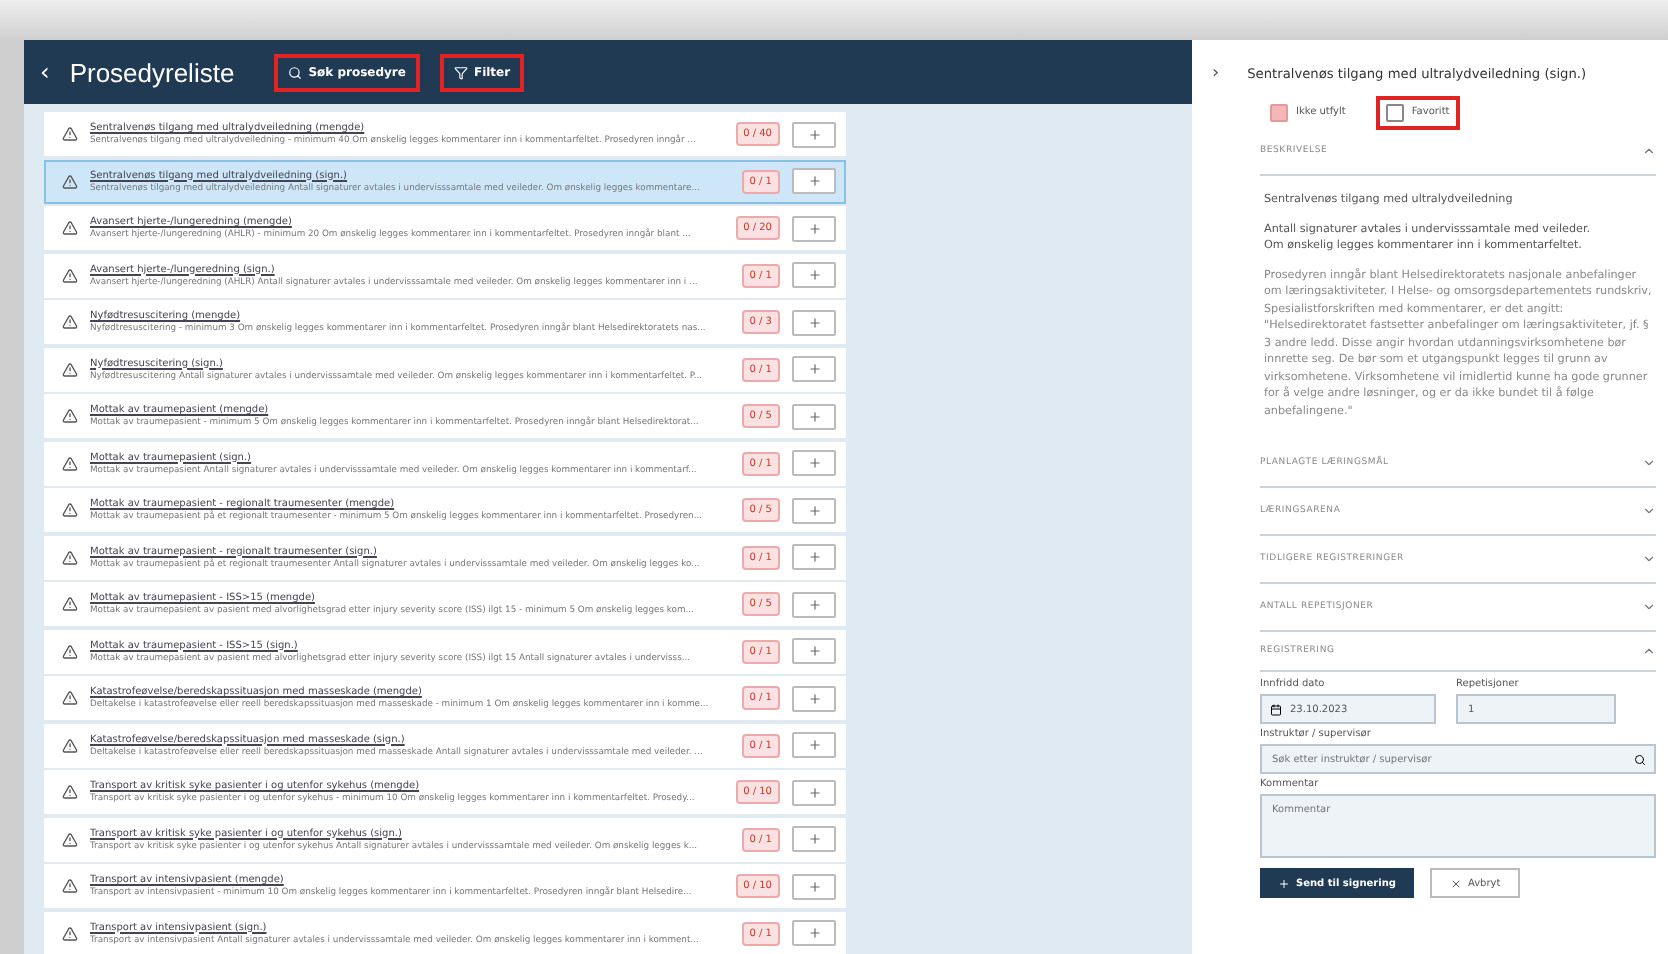 This screenshot has width=1668, height=954. What do you see at coordinates (1216, 74) in the screenshot?
I see `collapse-button: ›` at bounding box center [1216, 74].